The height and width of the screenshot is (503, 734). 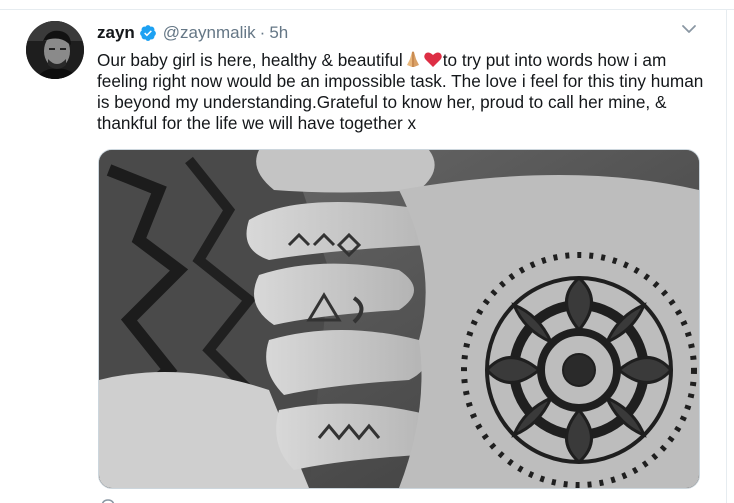 I want to click on red-heart-emoji, so click(x=433, y=59).